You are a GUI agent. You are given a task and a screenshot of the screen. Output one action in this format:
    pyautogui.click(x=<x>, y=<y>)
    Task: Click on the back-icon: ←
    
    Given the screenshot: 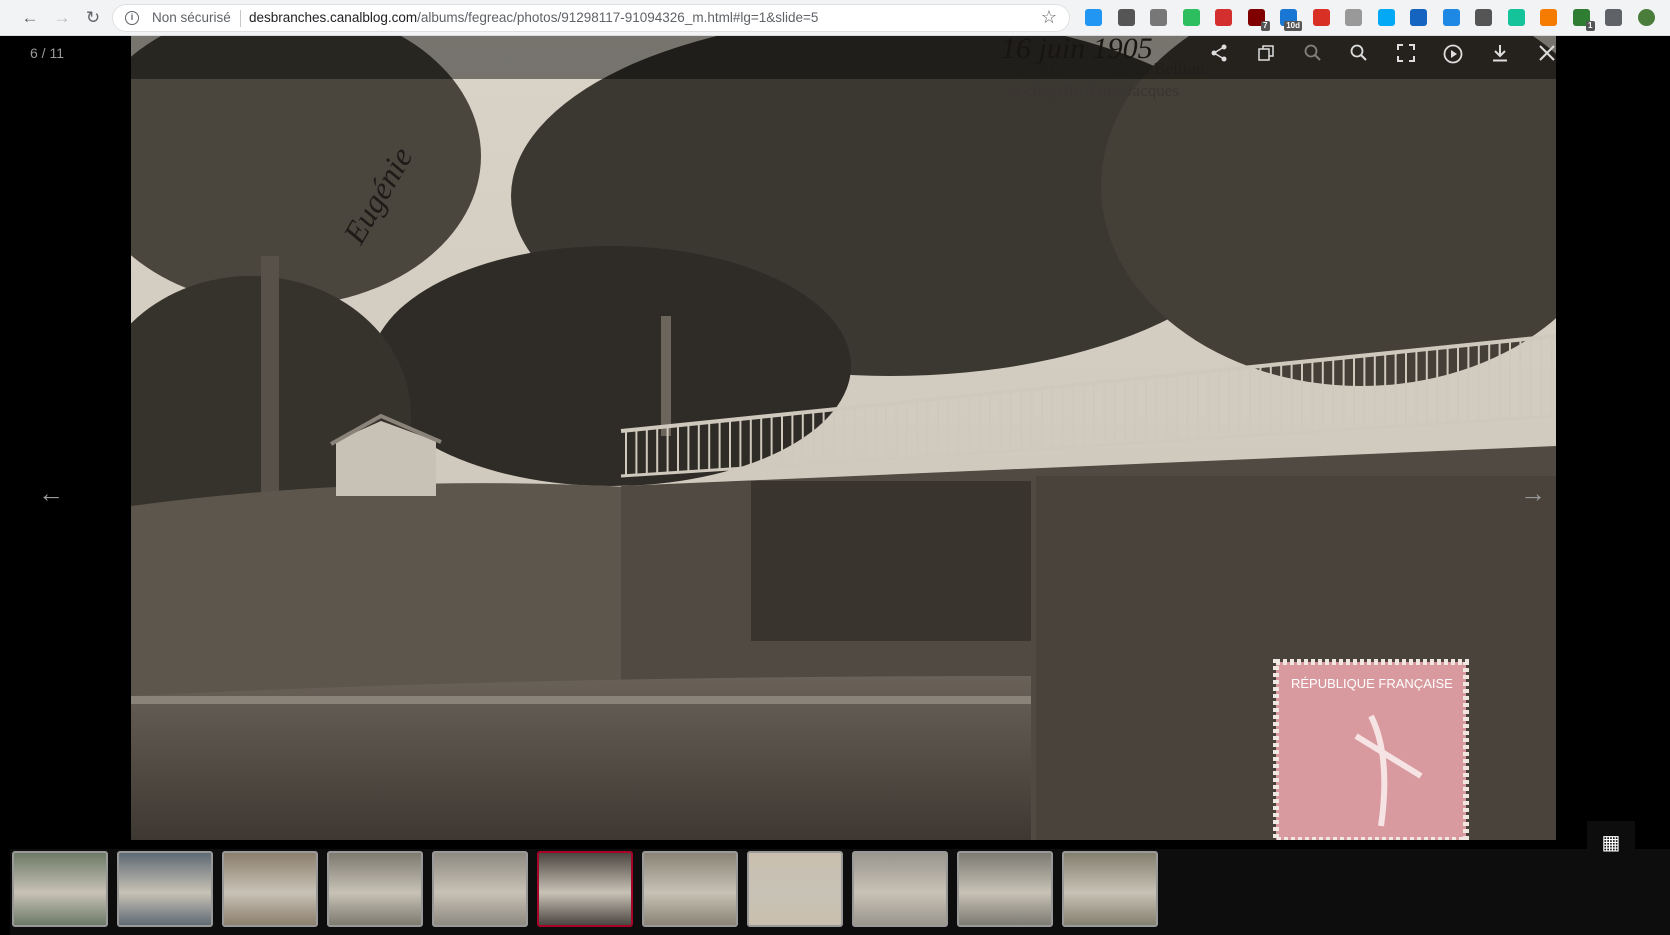 What is the action you would take?
    pyautogui.click(x=30, y=18)
    